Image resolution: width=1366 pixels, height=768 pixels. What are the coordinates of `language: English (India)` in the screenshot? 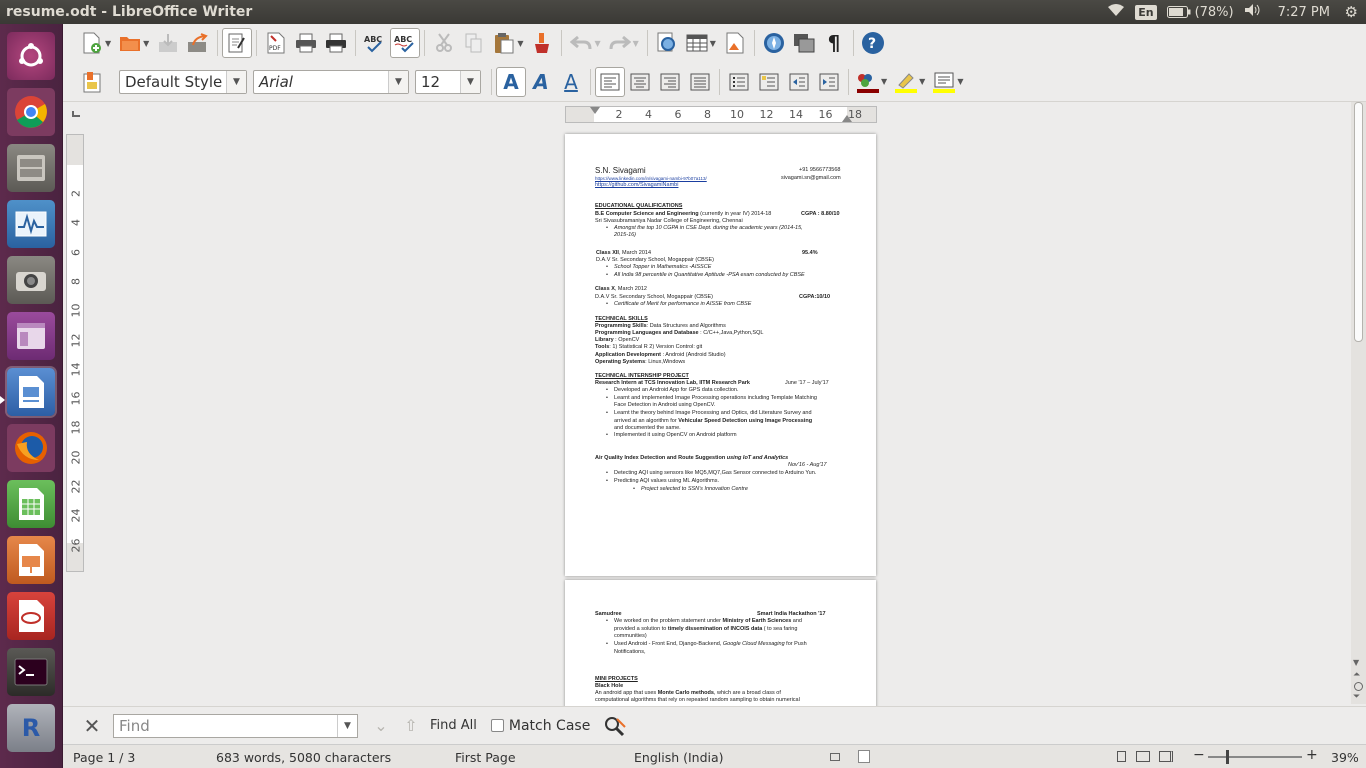 It's located at (679, 757).